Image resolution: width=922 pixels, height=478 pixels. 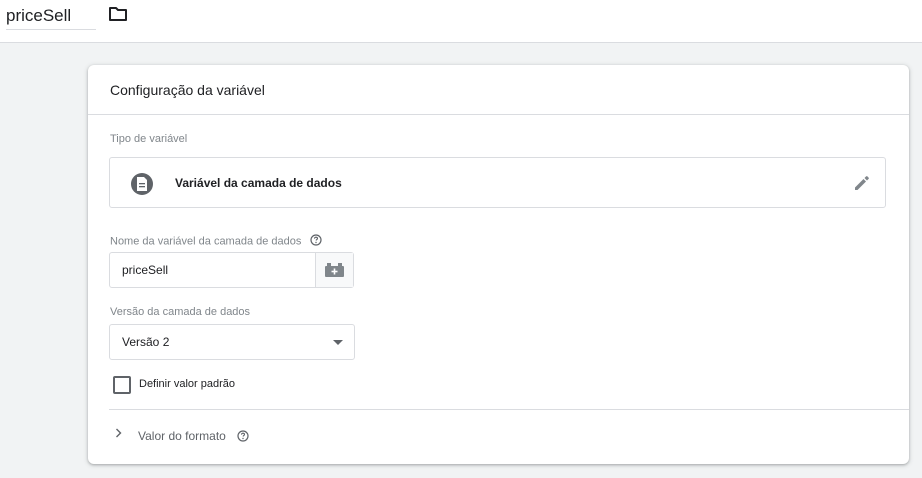 What do you see at coordinates (213, 270) in the screenshot?
I see `datalayer-name-input` at bounding box center [213, 270].